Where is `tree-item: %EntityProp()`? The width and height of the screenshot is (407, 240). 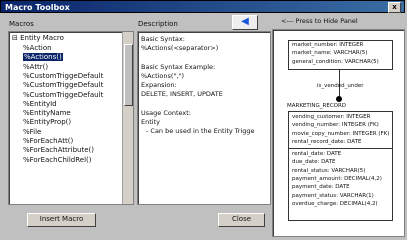
tree-item: %EntityProp() is located at coordinates (47, 122).